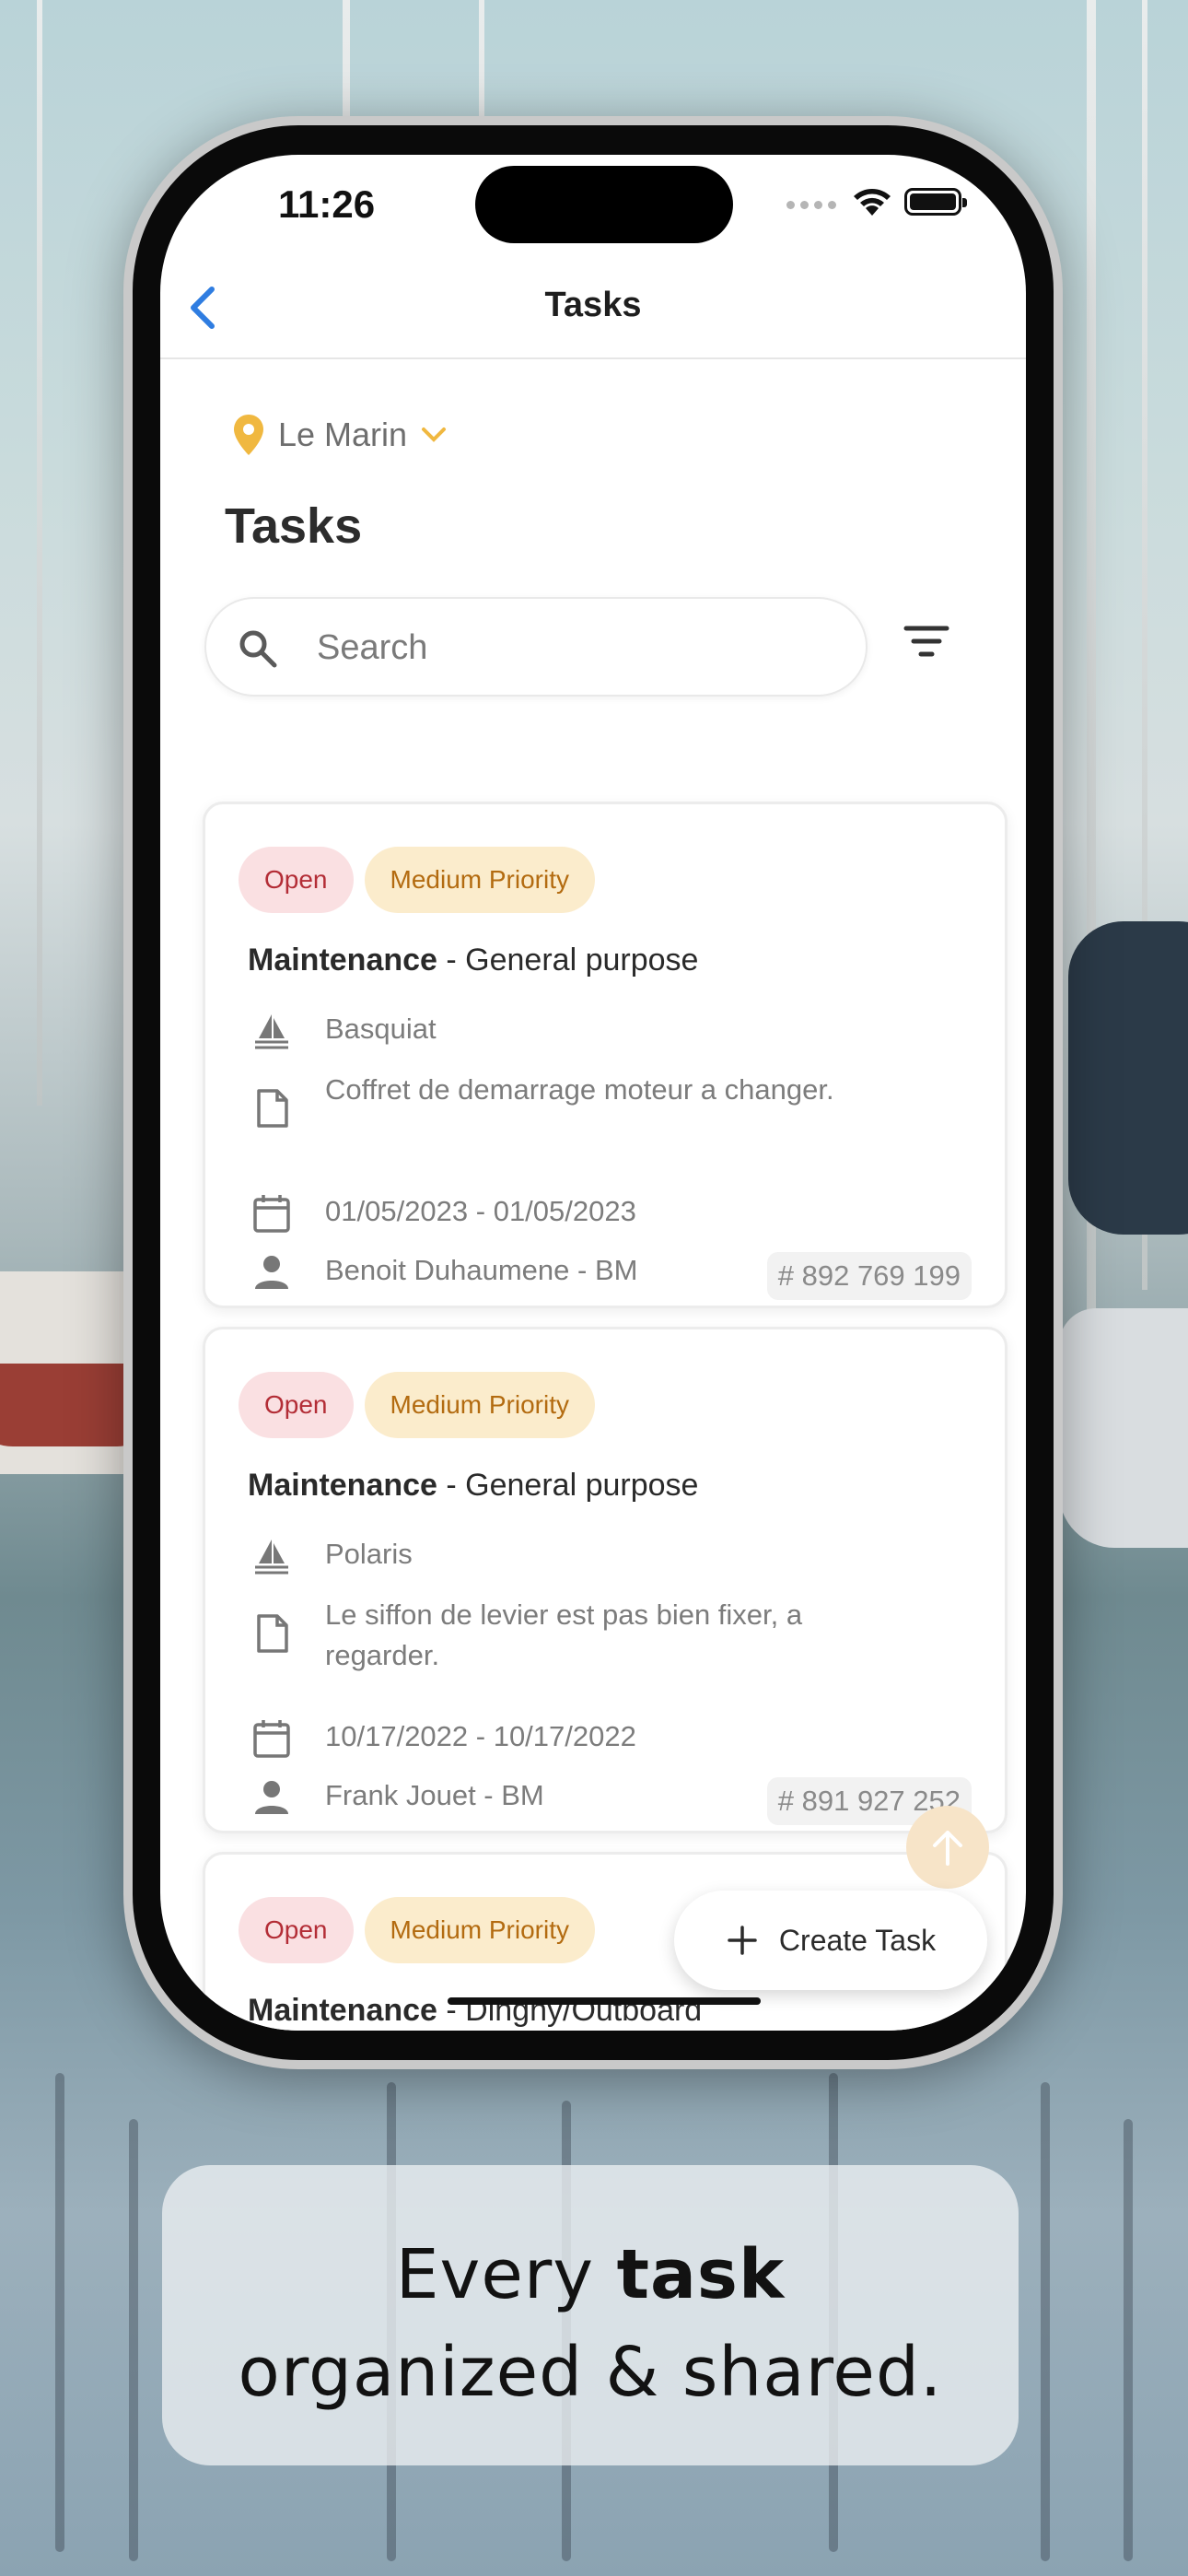  Describe the element at coordinates (545, 1031) in the screenshot. I see `task-boat-row: Basquiat` at that location.